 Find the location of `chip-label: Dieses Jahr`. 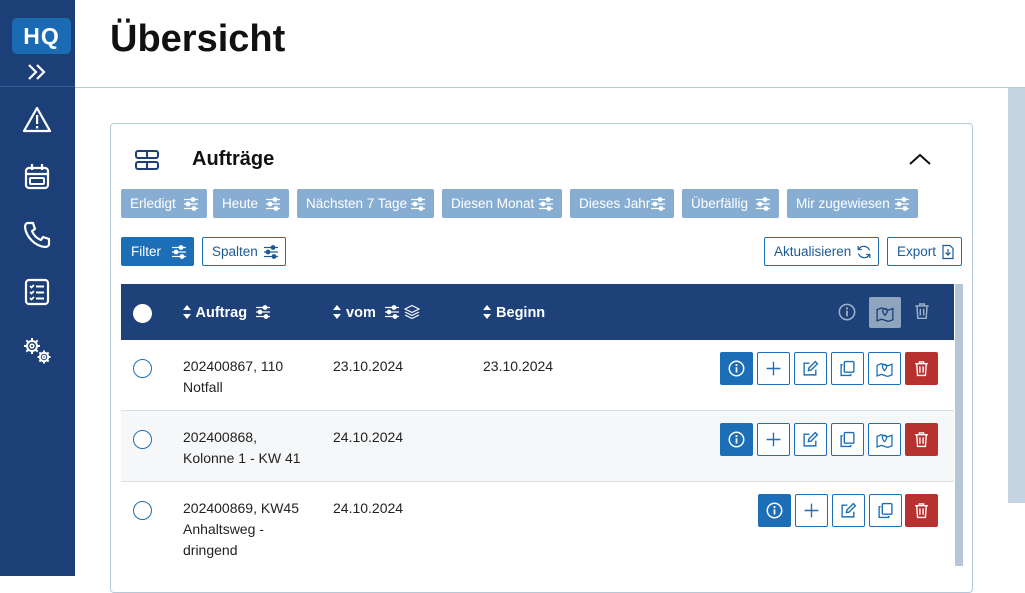

chip-label: Dieses Jahr is located at coordinates (615, 203).